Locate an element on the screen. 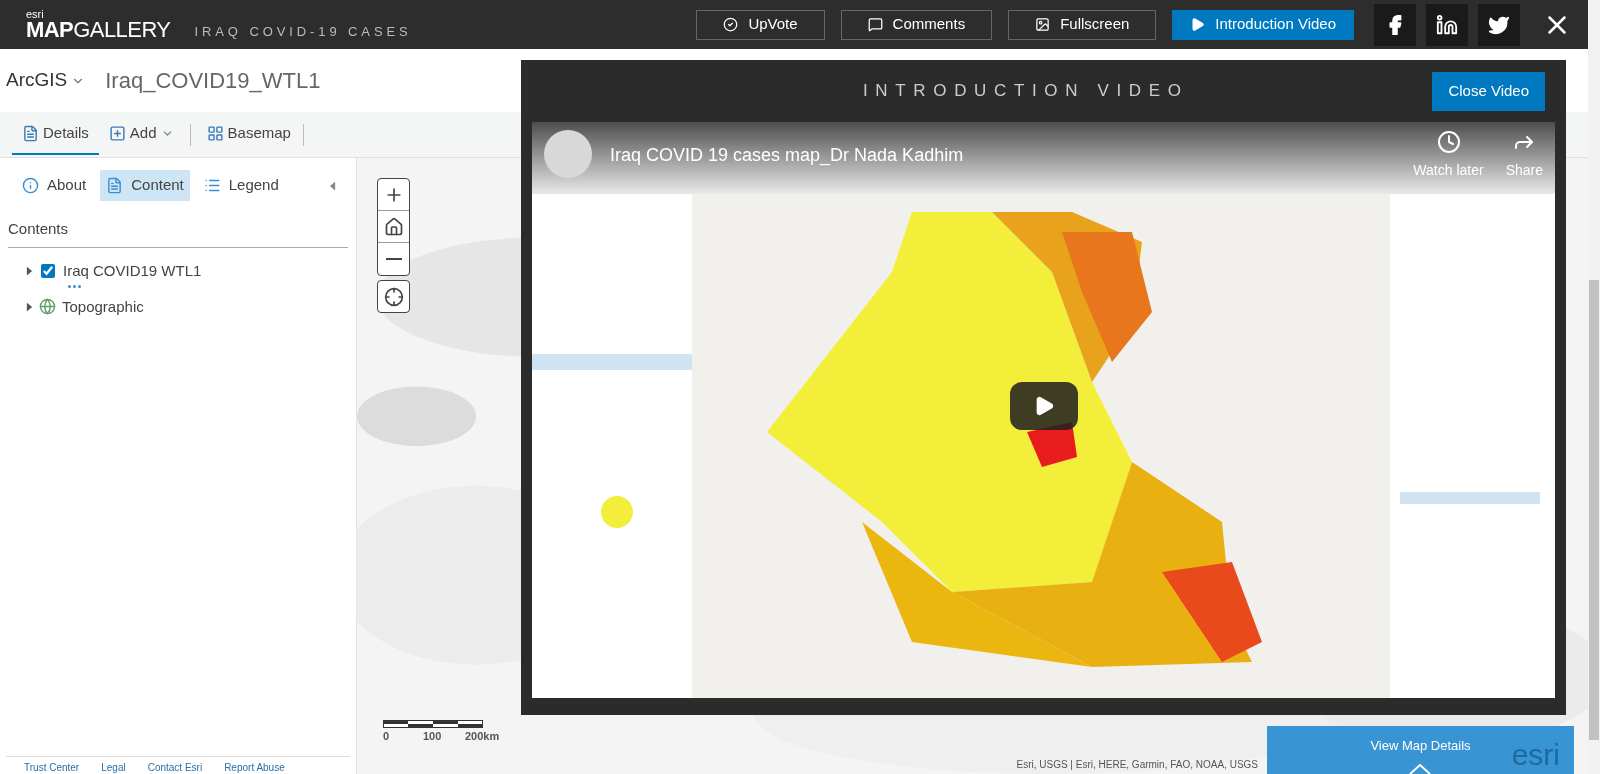 The width and height of the screenshot is (1600, 774). play-icon is located at coordinates (1198, 24).